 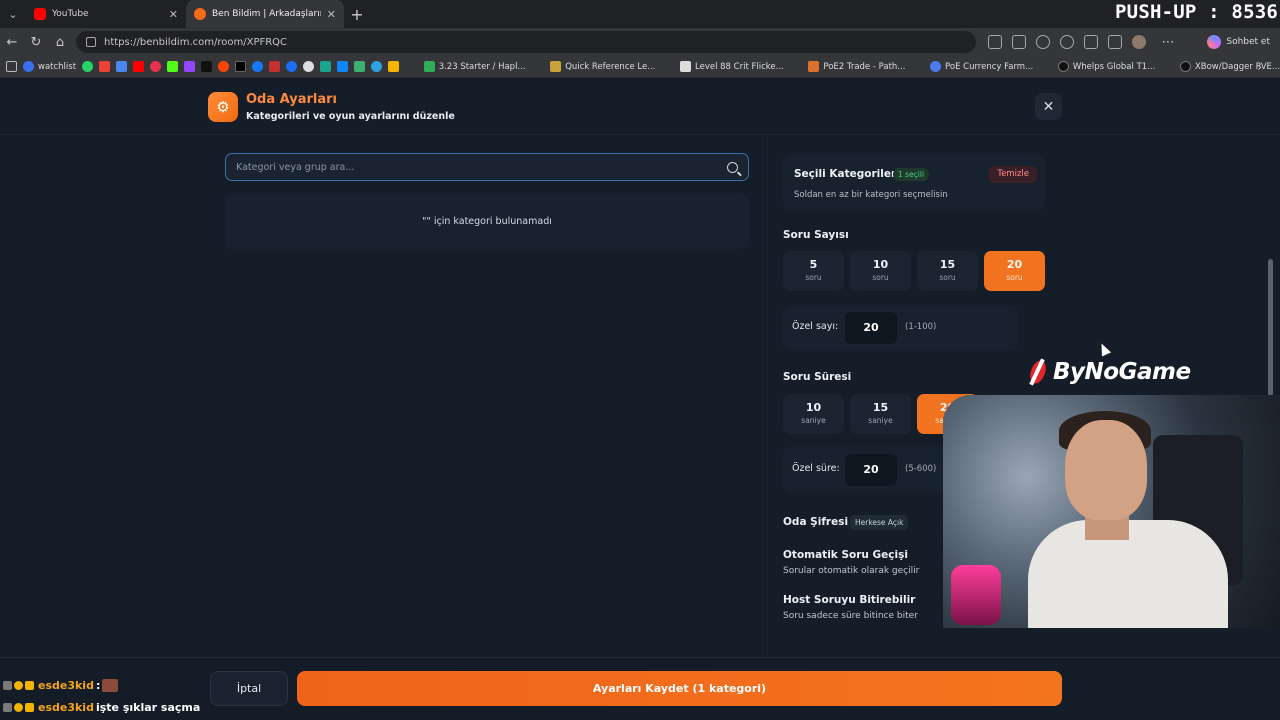 What do you see at coordinates (481, 167) in the screenshot?
I see `category-search-input` at bounding box center [481, 167].